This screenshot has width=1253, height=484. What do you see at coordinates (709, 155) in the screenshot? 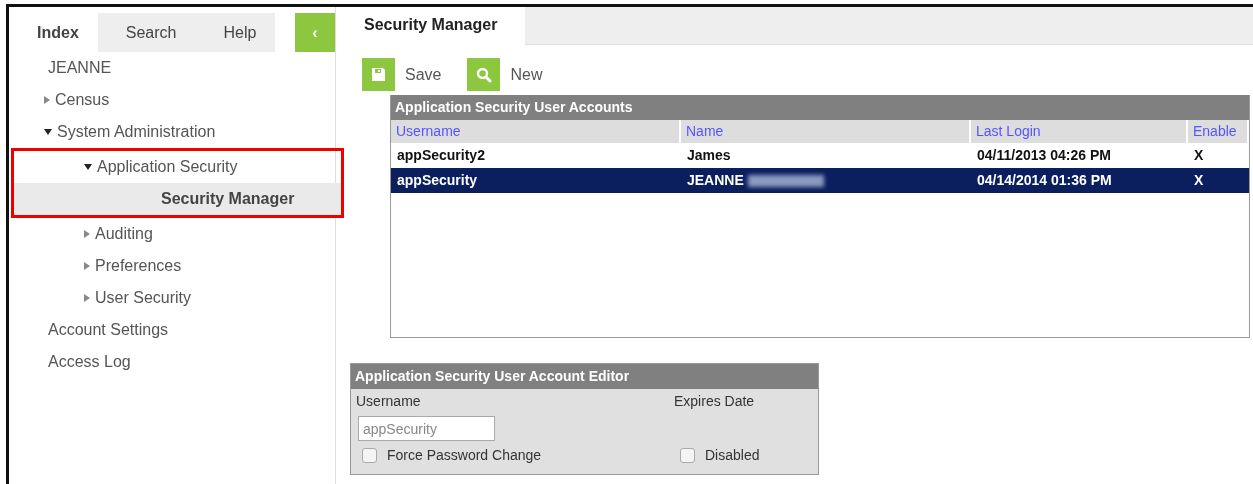
I see `table-cell-text: James` at bounding box center [709, 155].